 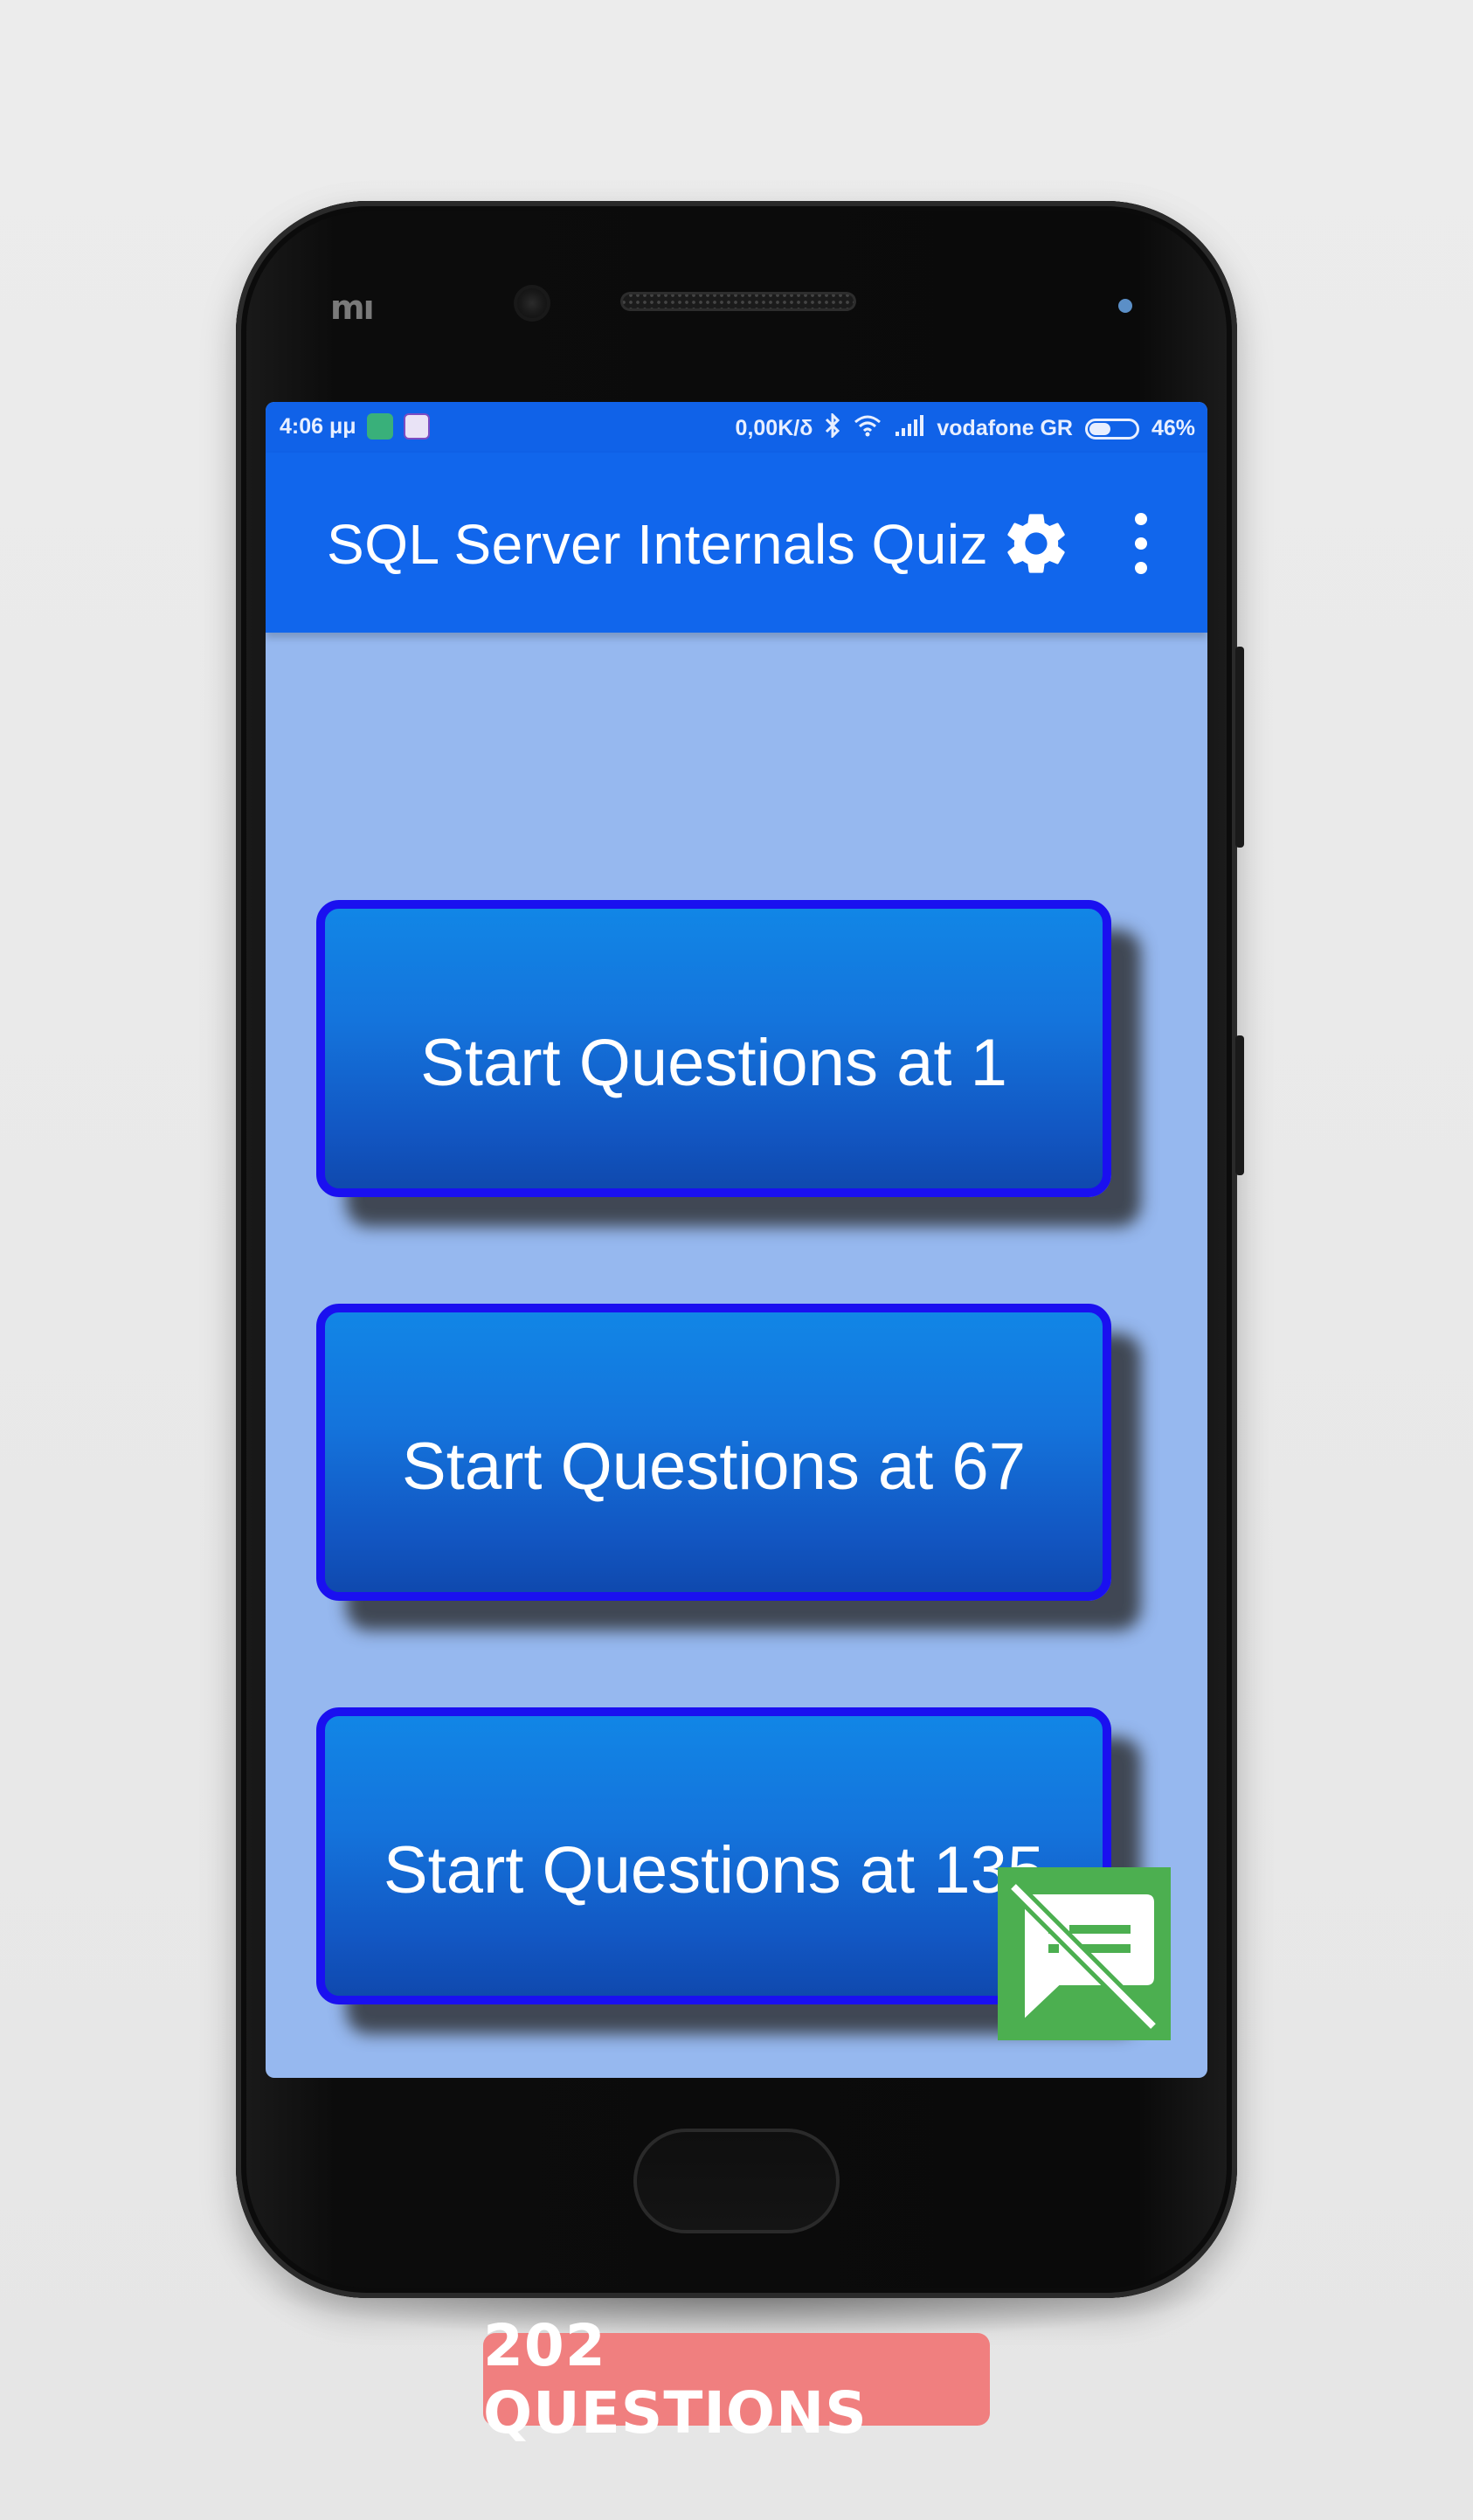 I want to click on status-right: 0,00K/δ vodafone GR 46%, so click(x=965, y=428).